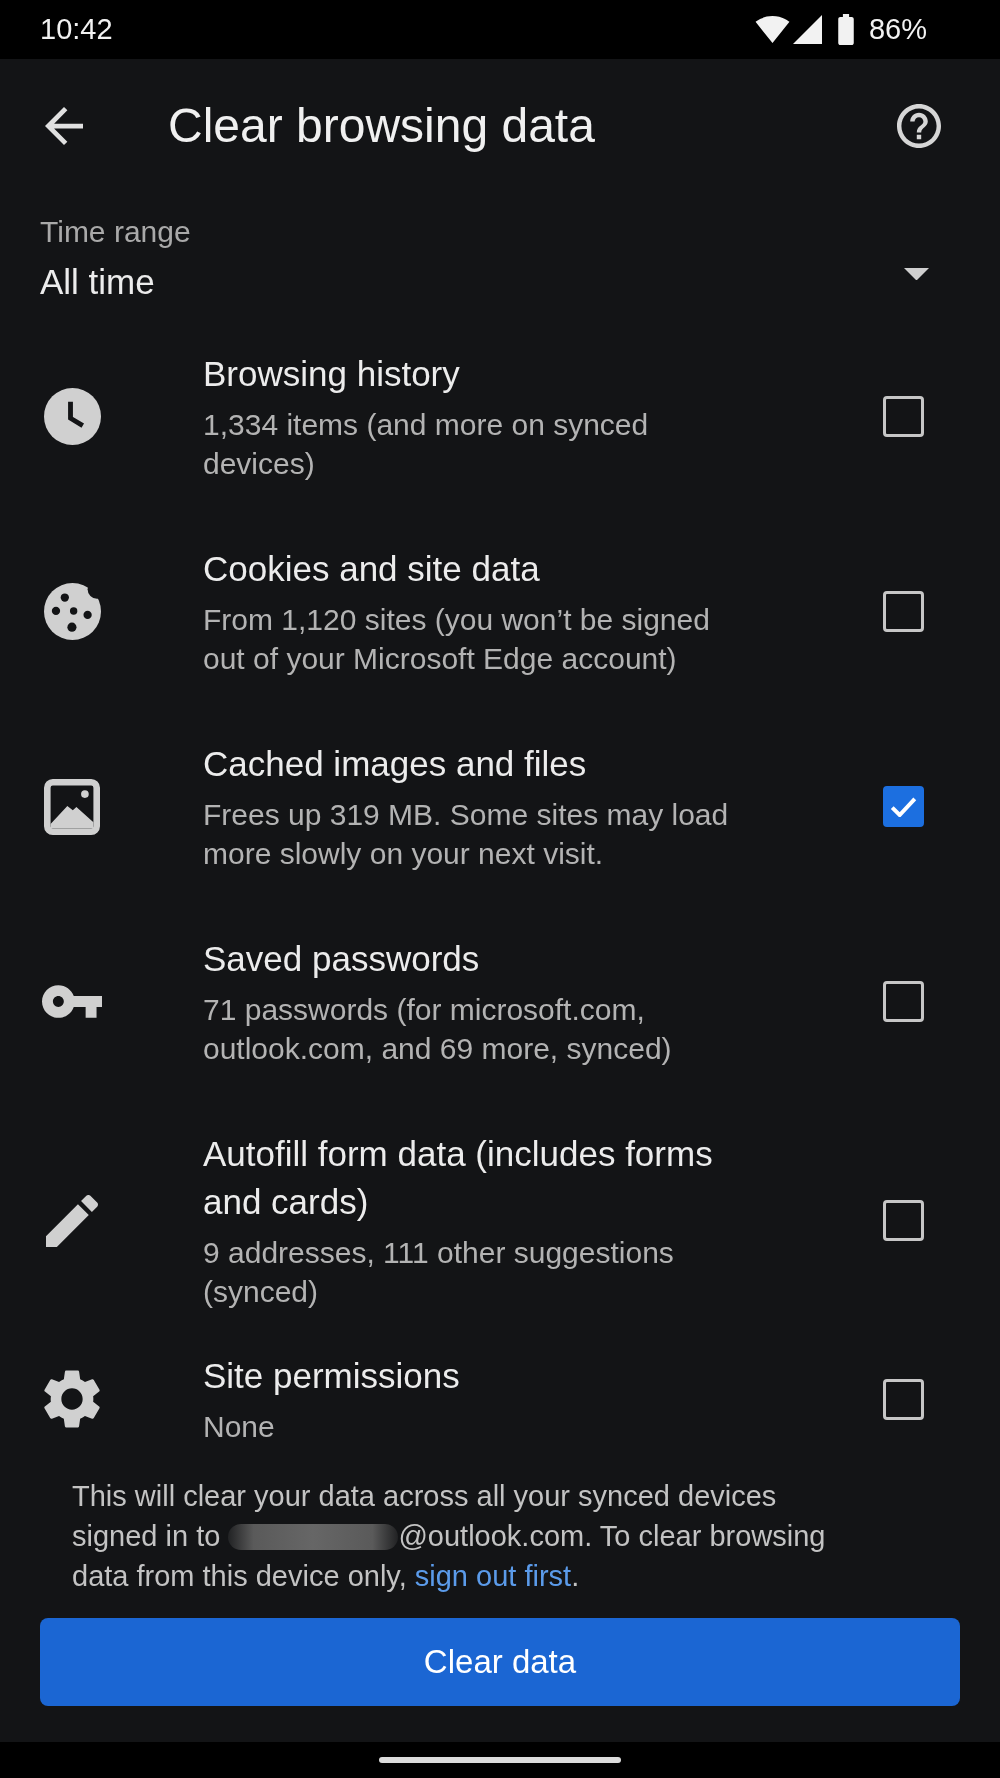  I want to click on option-title: Saved passwords, so click(341, 959).